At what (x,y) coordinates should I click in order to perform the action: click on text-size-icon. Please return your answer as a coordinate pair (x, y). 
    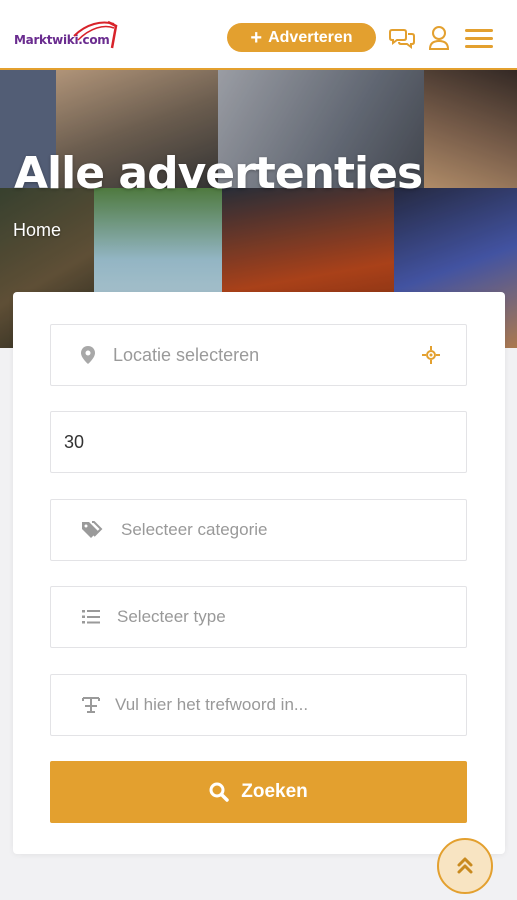
    Looking at the image, I should click on (91, 705).